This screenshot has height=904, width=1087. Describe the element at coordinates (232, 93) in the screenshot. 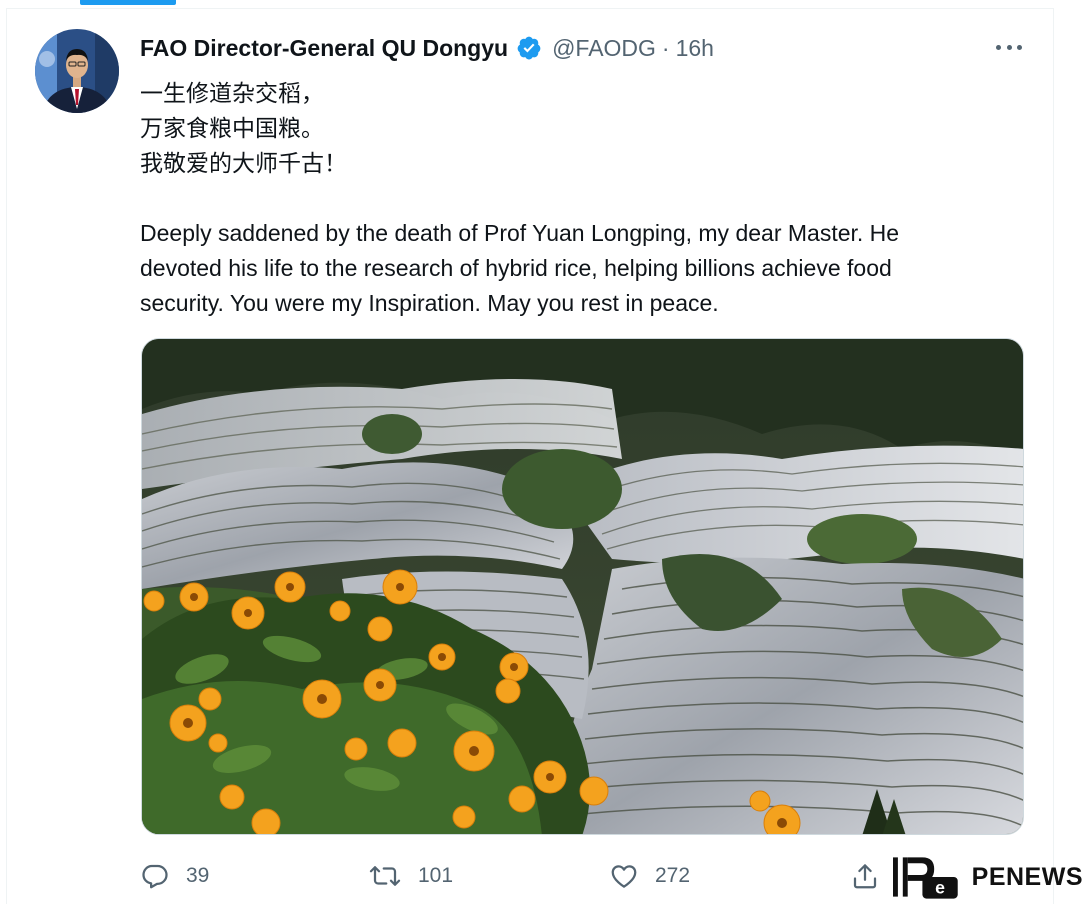

I see `tweet-text-line: 一生修道杂交稻，` at that location.